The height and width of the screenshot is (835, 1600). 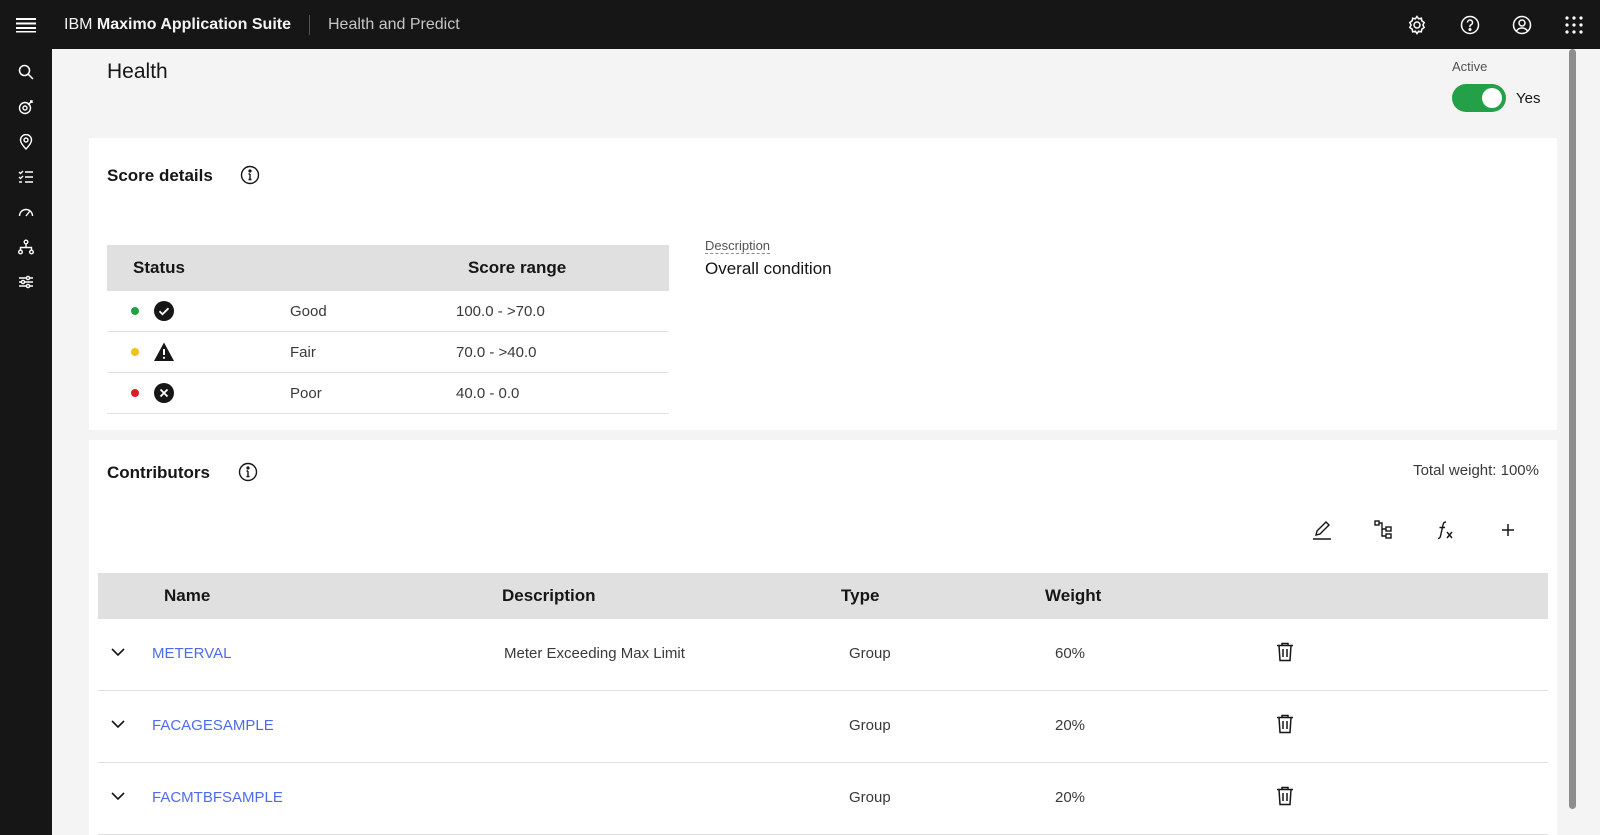 I want to click on description-label: Description, so click(x=738, y=246).